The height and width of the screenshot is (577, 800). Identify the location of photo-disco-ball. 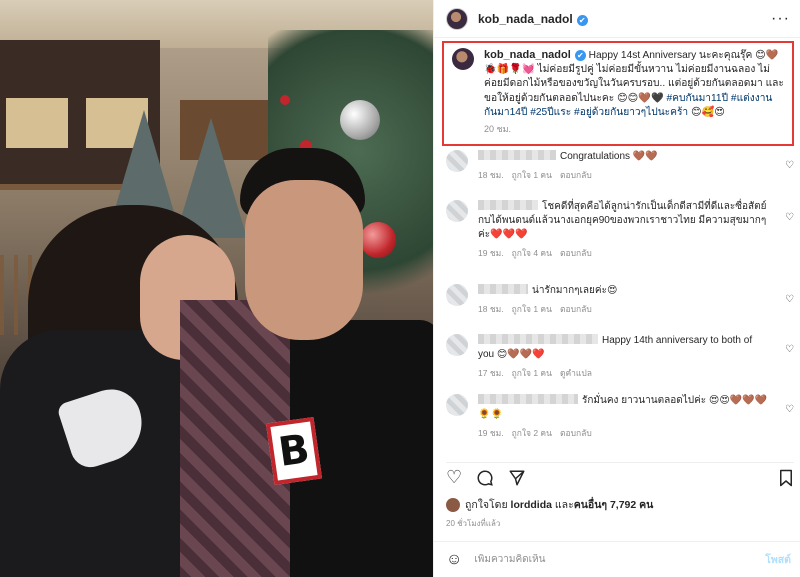
(360, 120).